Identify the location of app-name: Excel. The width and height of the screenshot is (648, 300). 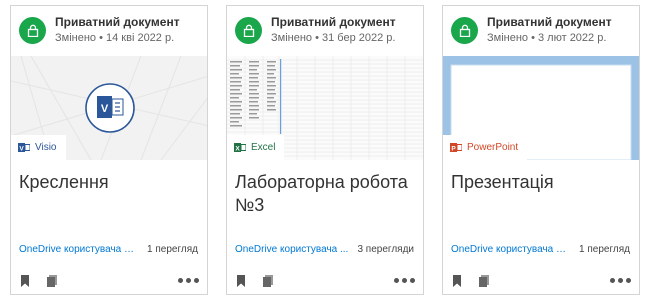
(263, 147).